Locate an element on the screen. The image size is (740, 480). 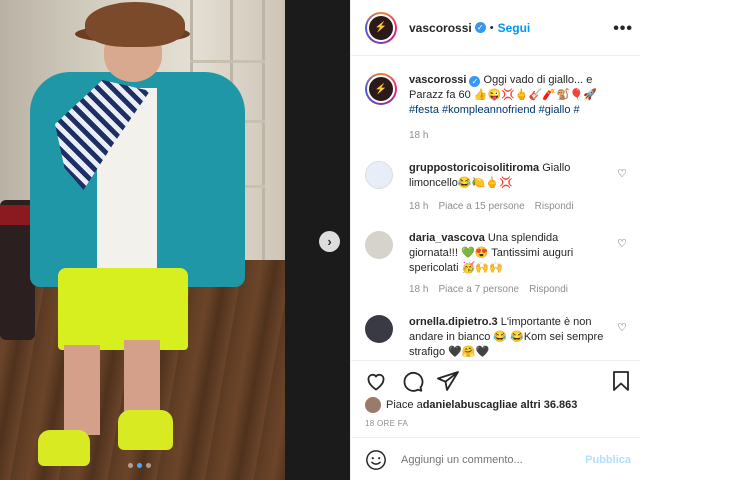
carousel-dots is located at coordinates (139, 465).